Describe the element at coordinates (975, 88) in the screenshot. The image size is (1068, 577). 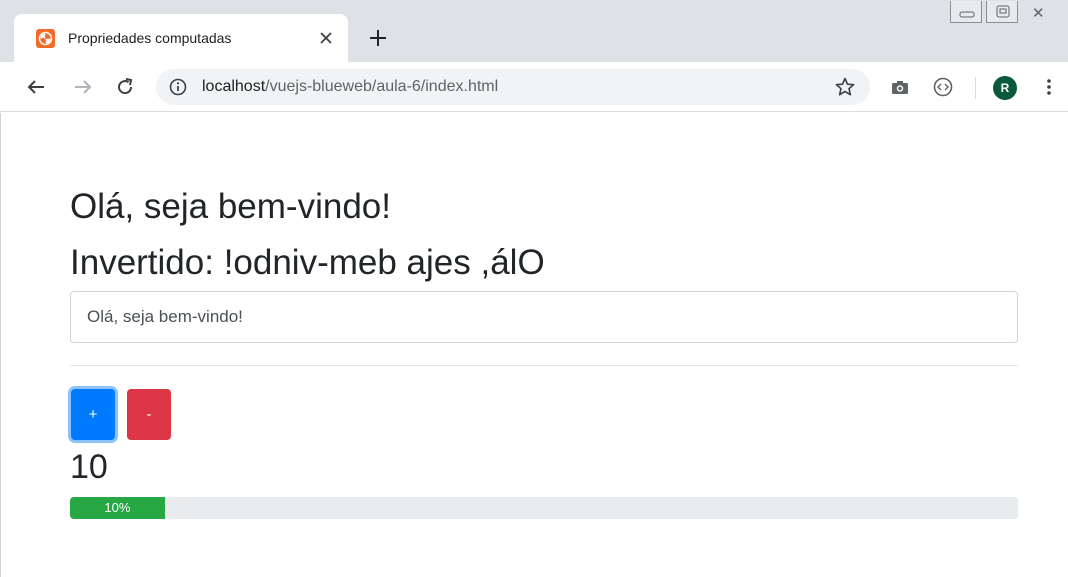
I see `toolbar-separator` at that location.